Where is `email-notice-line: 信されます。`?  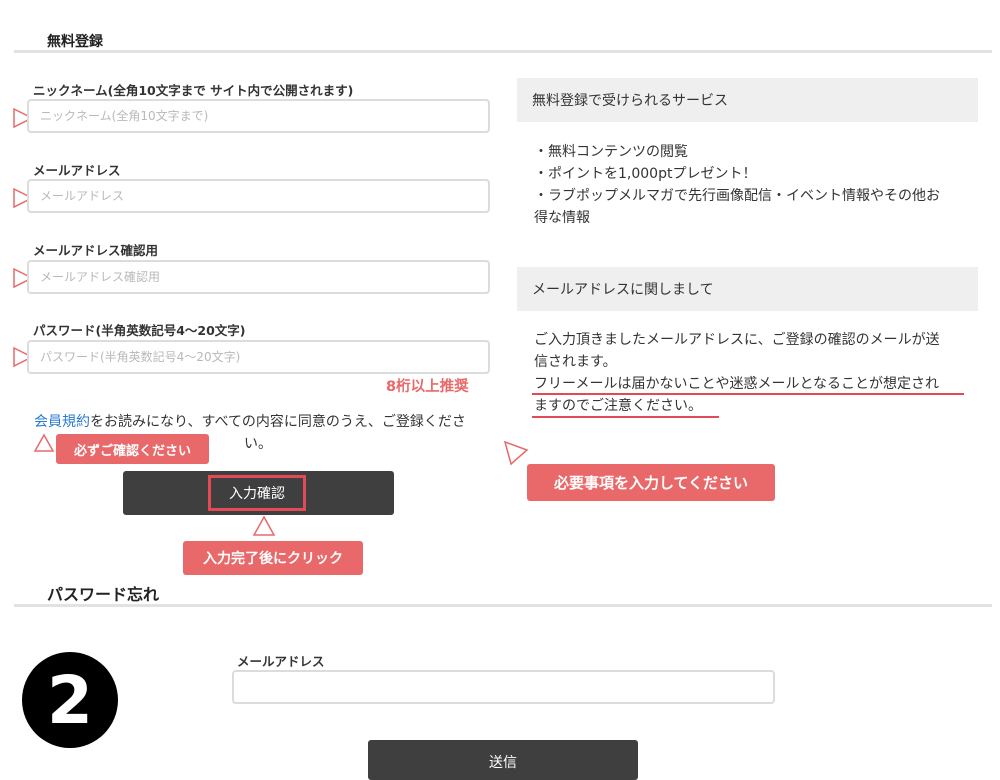
email-notice-line: 信されます。 is located at coordinates (575, 362).